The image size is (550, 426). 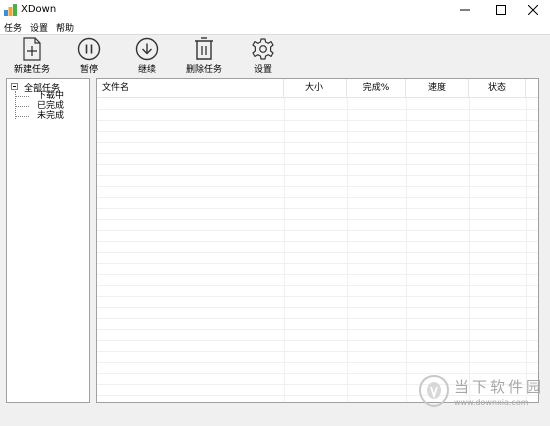 I want to click on download-icon, so click(x=147, y=49).